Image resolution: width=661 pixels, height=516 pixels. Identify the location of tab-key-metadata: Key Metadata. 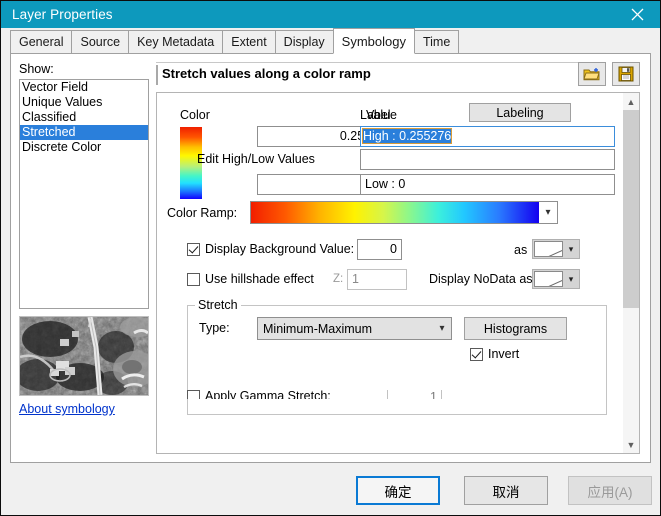
(176, 42).